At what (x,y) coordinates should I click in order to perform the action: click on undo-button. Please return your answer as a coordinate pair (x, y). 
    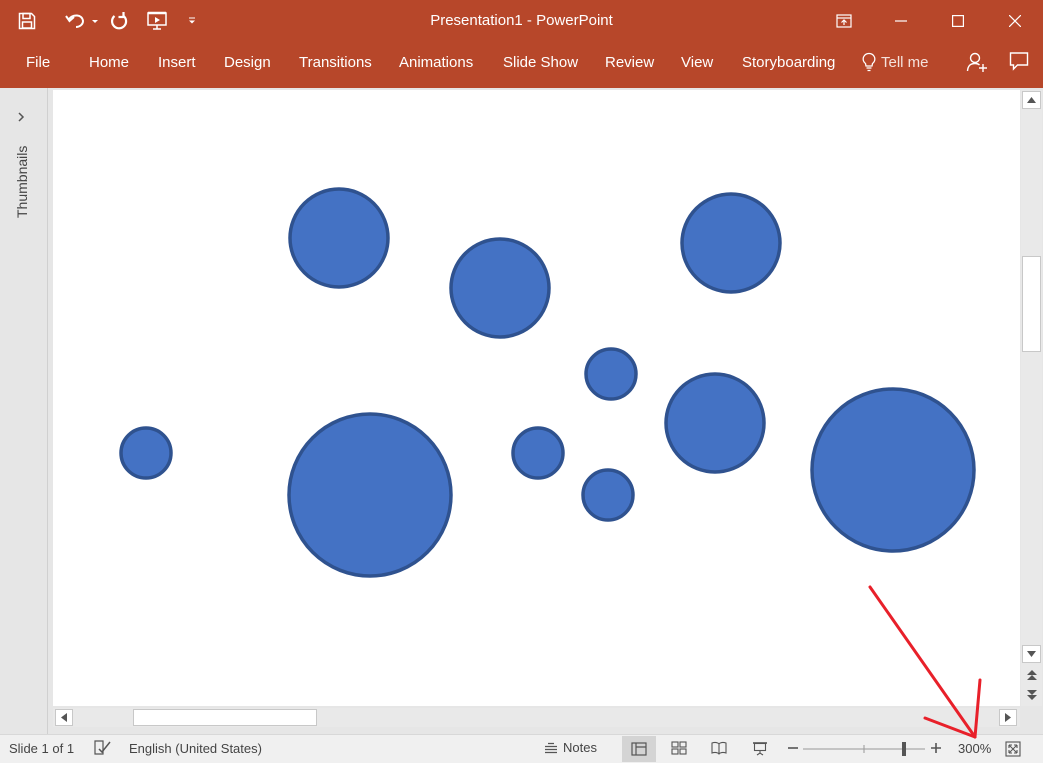
    Looking at the image, I should click on (82, 21).